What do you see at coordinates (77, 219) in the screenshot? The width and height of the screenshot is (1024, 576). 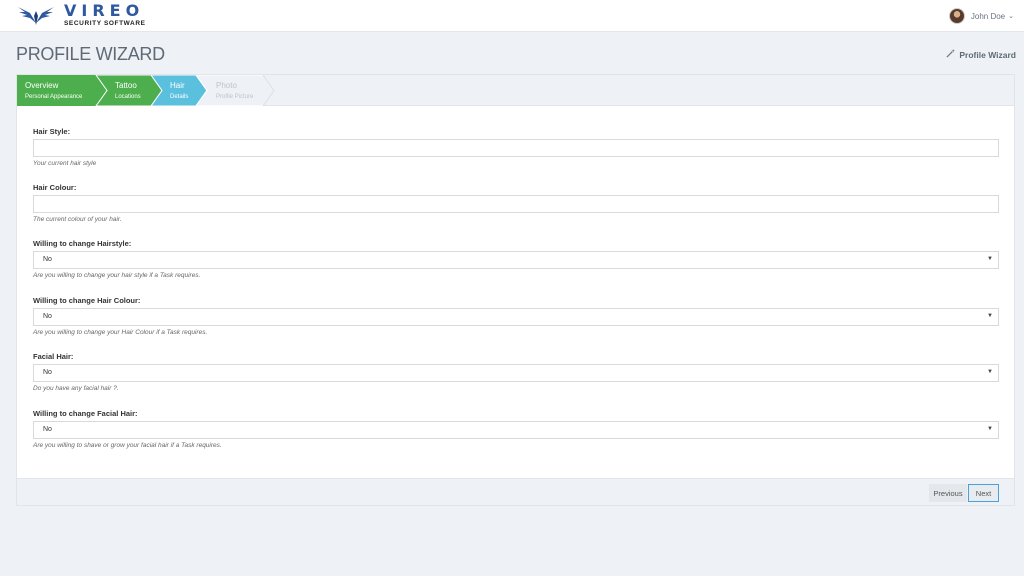 I see `field-help: The current colour of your hair.` at bounding box center [77, 219].